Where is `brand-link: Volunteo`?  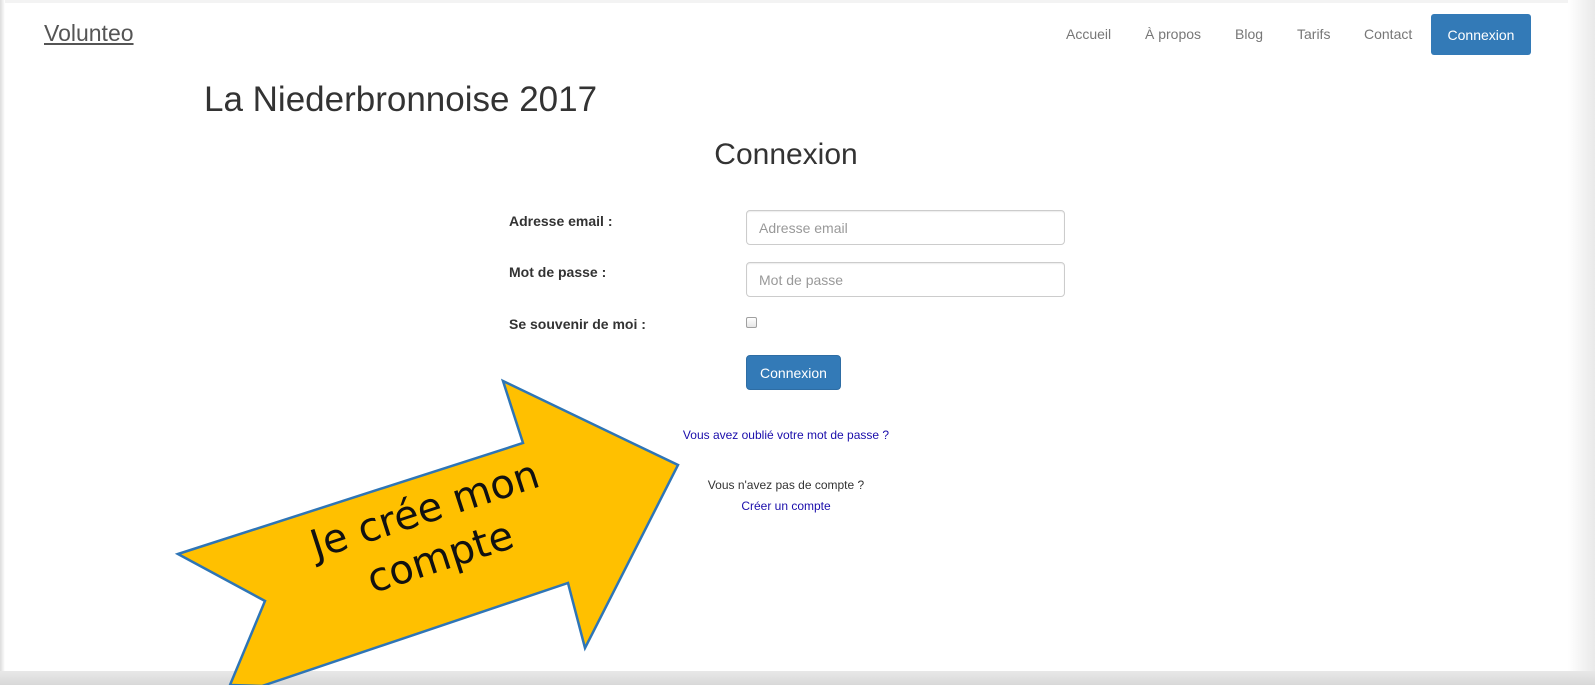 brand-link: Volunteo is located at coordinates (89, 33).